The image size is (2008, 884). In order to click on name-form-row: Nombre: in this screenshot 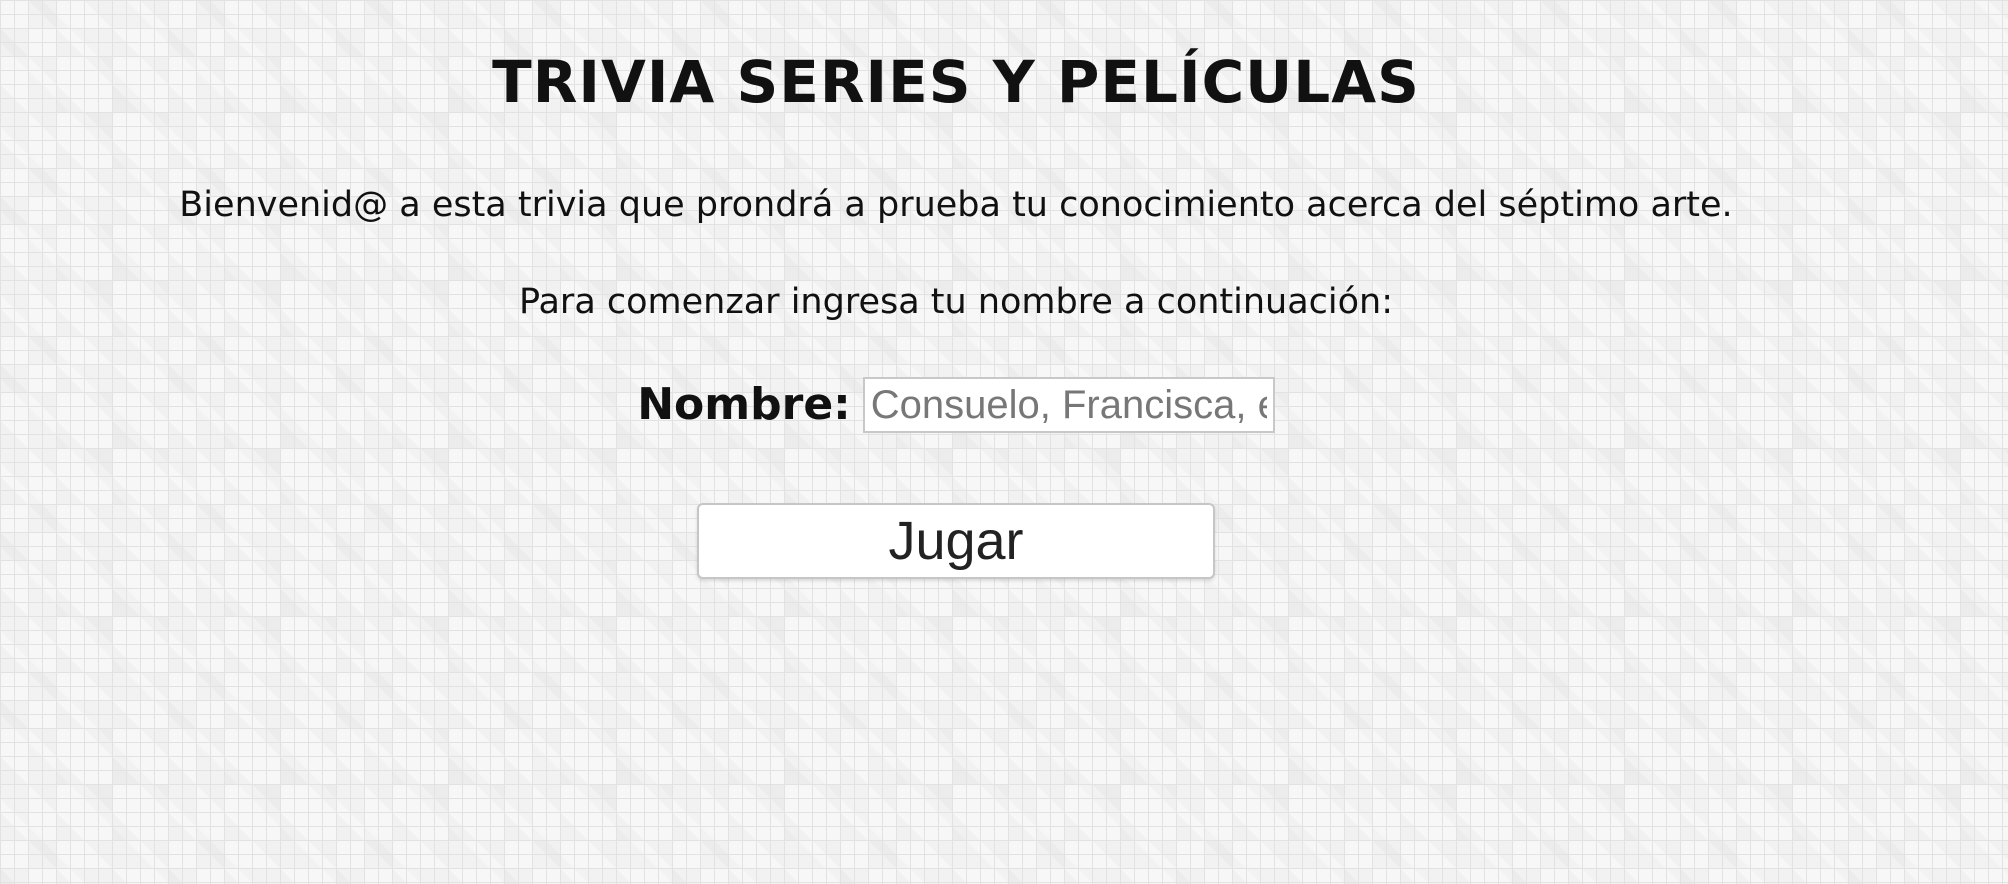, I will do `click(956, 405)`.